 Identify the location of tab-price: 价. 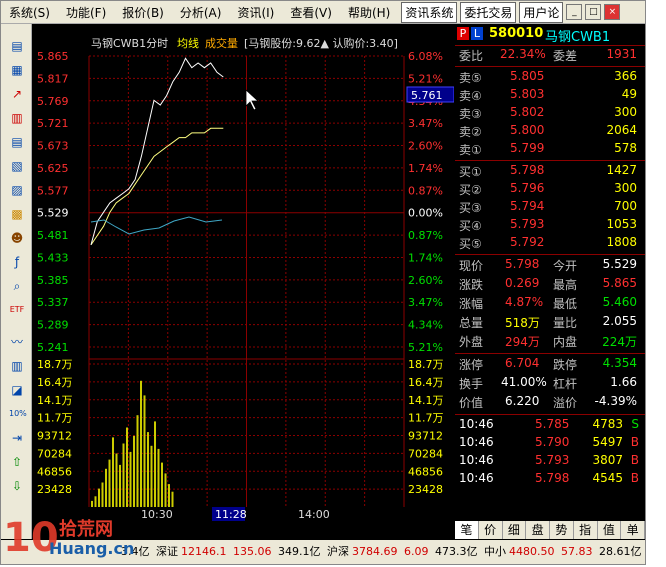
(491, 530).